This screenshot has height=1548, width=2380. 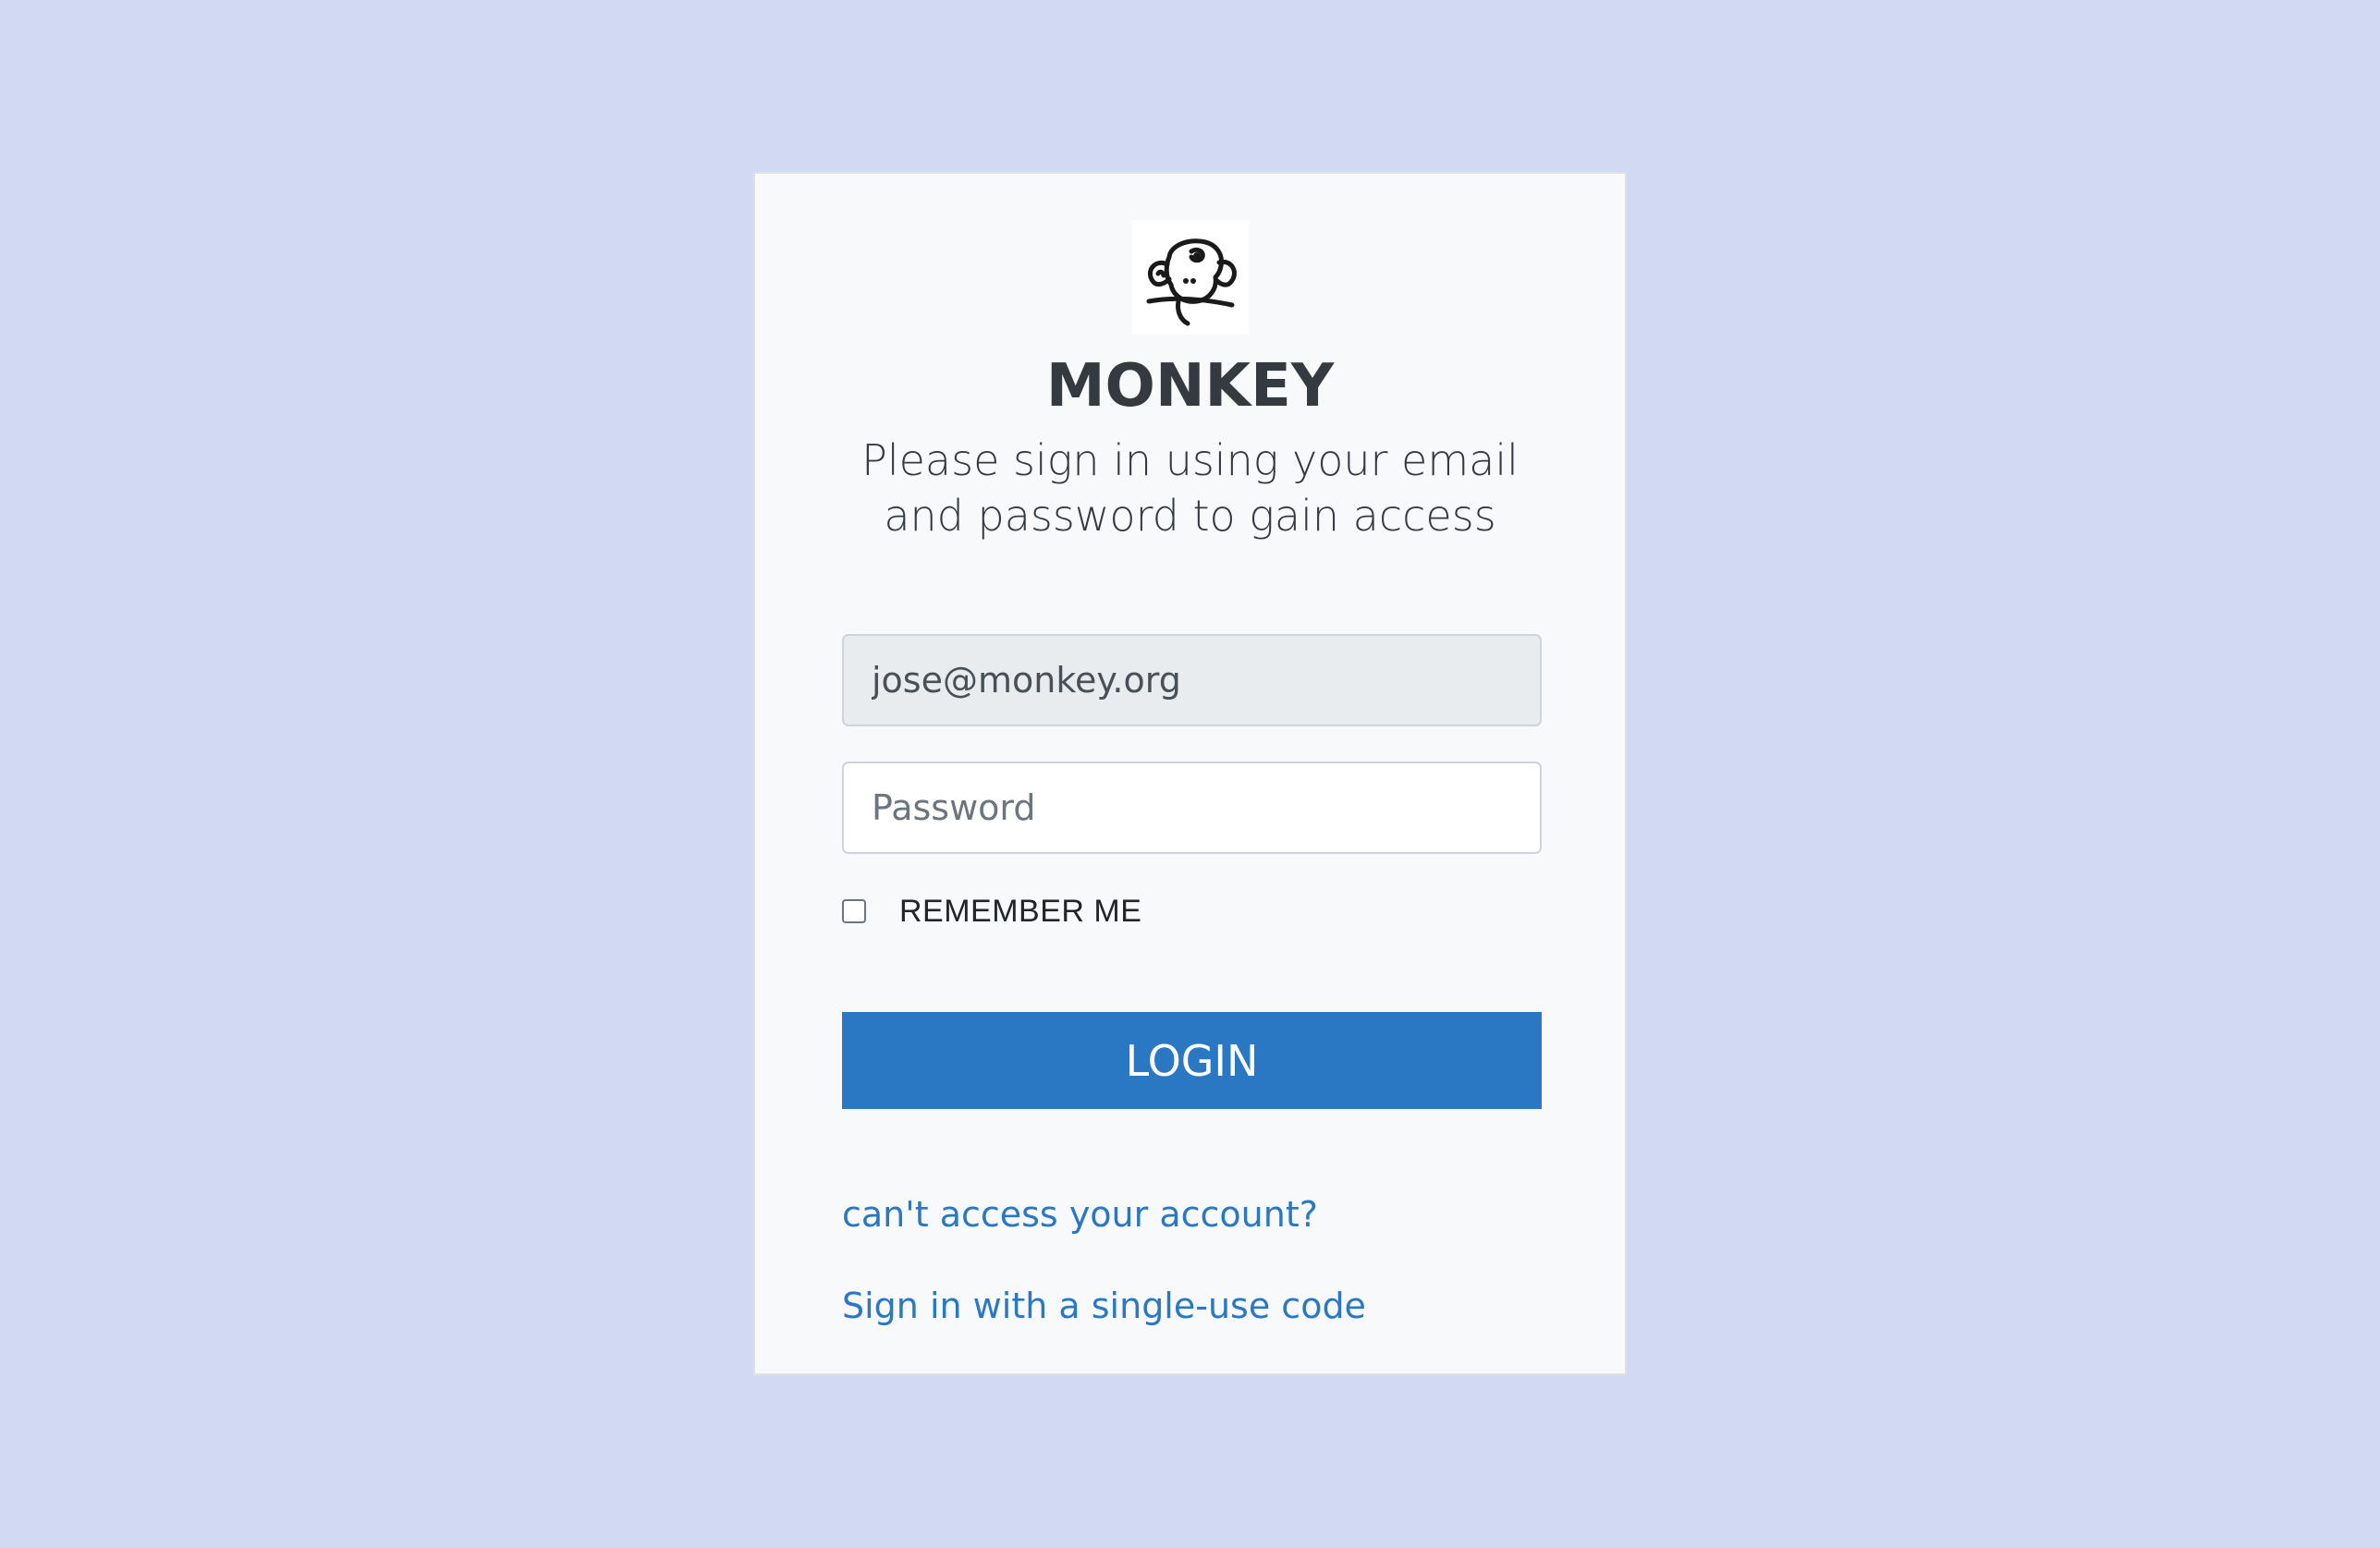 I want to click on remember-me-checkbox, so click(x=854, y=911).